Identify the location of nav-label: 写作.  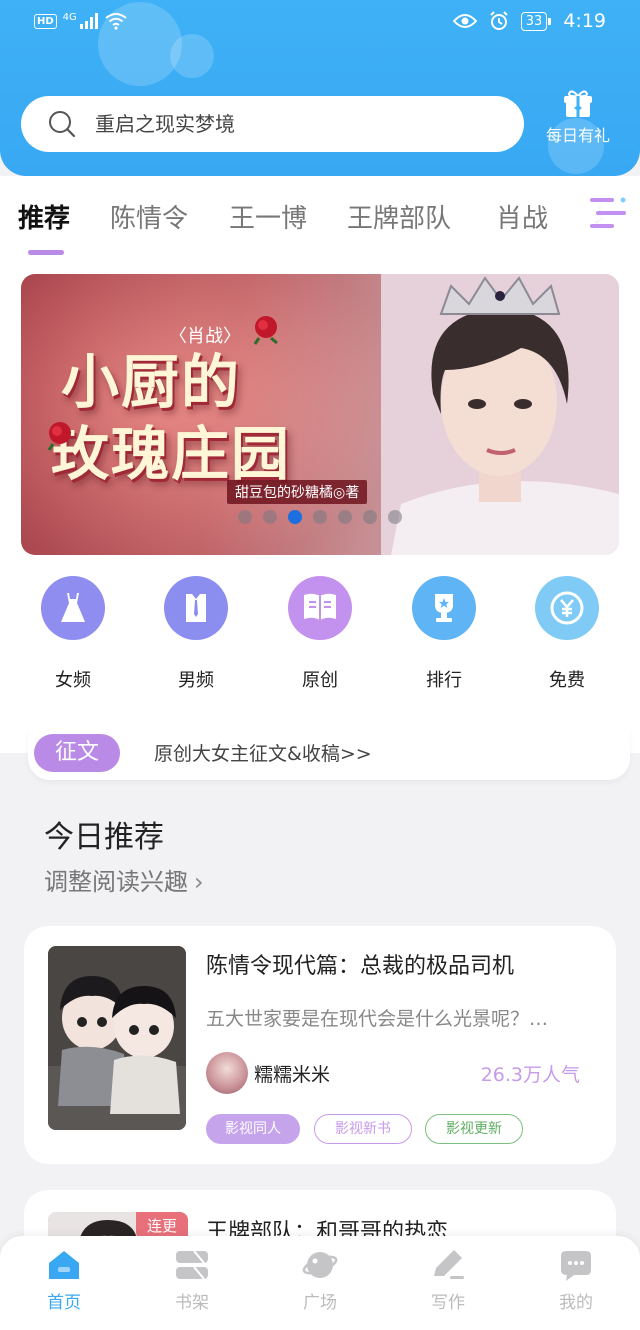
(448, 1303).